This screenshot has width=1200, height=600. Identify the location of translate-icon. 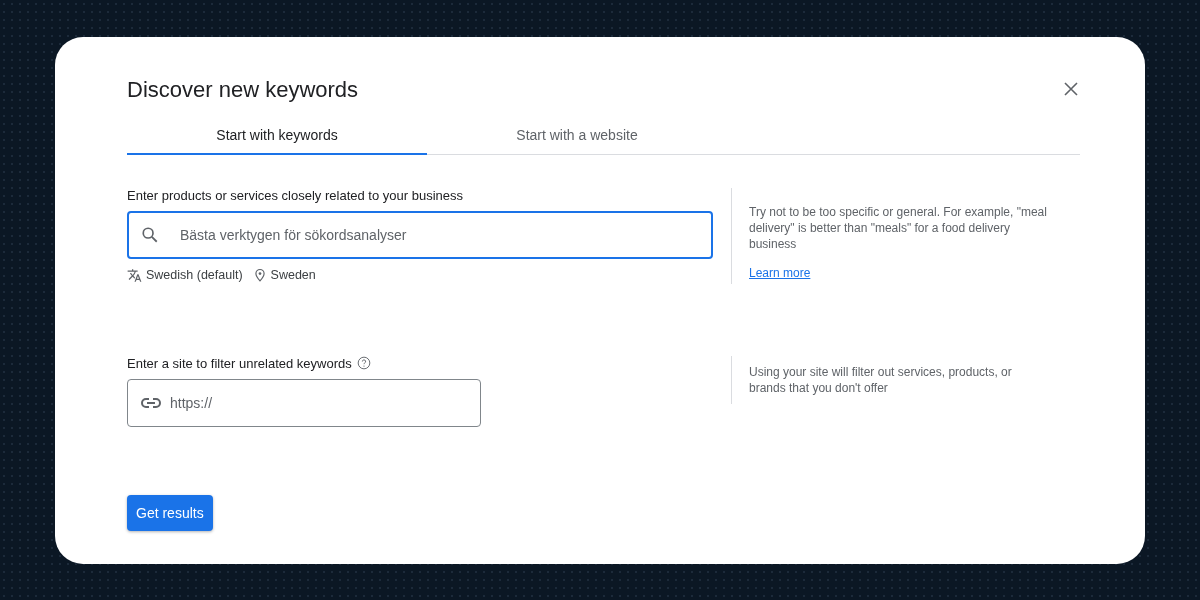
(134, 275).